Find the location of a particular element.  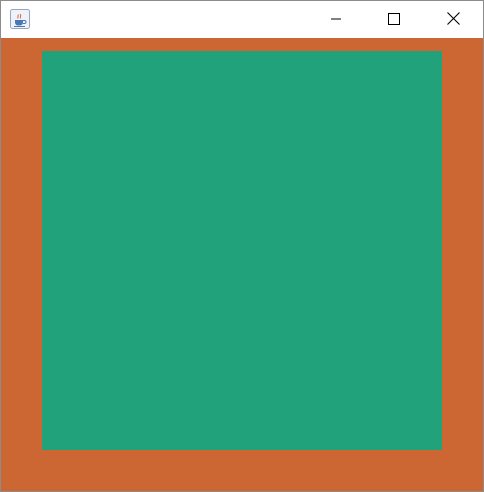

minimize-button is located at coordinates (336, 19).